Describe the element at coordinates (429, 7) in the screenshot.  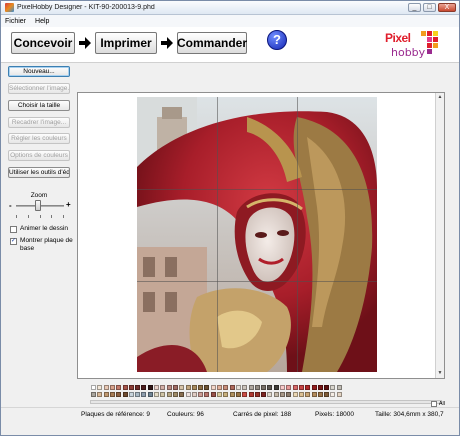
I see `maximize-button: □` at that location.